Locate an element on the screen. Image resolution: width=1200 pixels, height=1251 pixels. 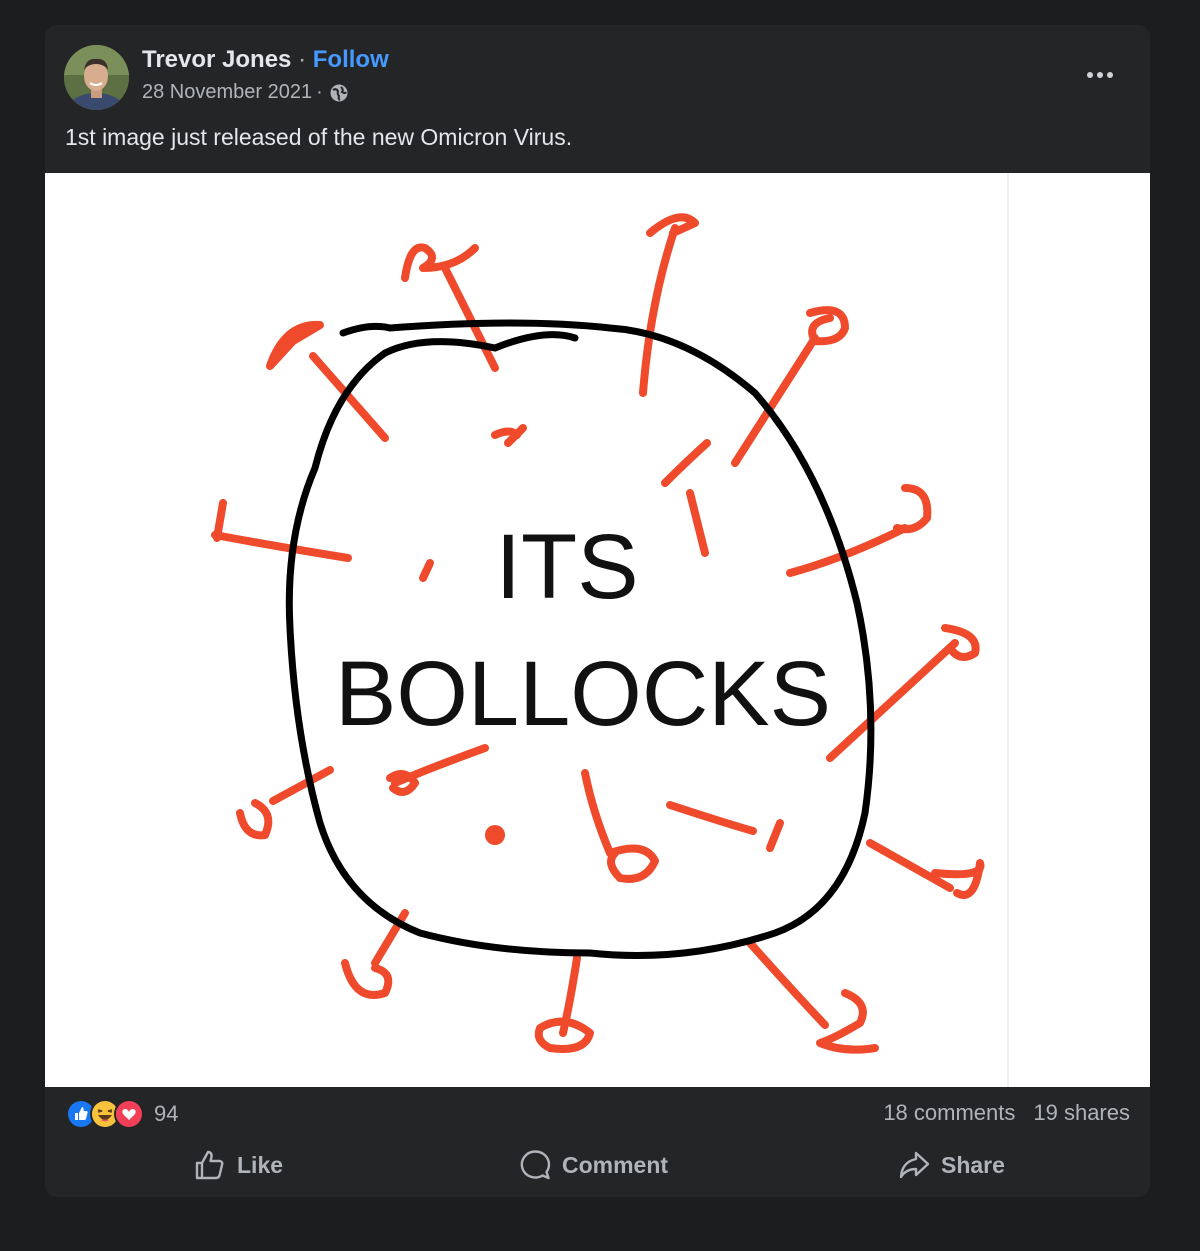
post-meta: 28 November 2021 · is located at coordinates (245, 92).